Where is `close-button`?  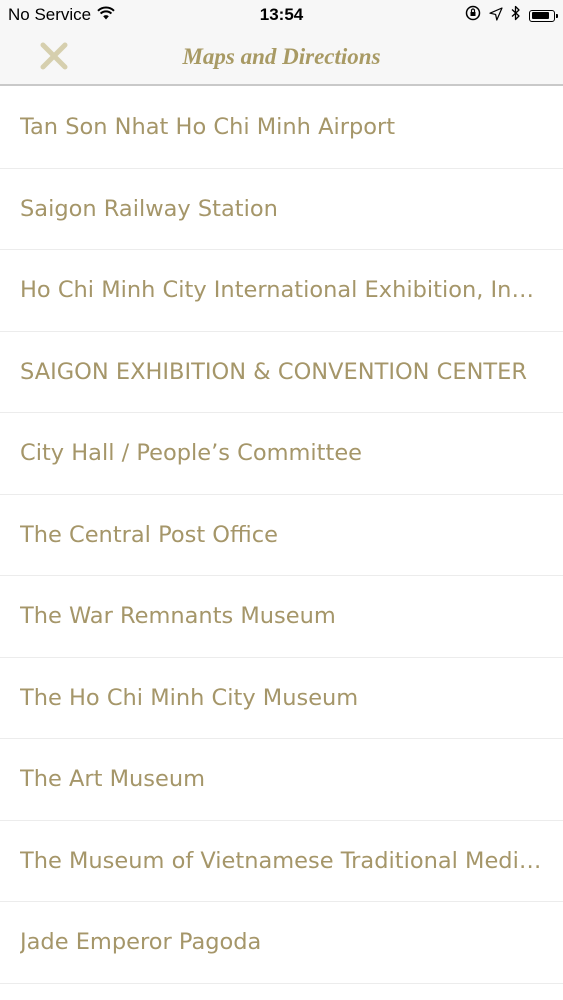 close-button is located at coordinates (54, 58).